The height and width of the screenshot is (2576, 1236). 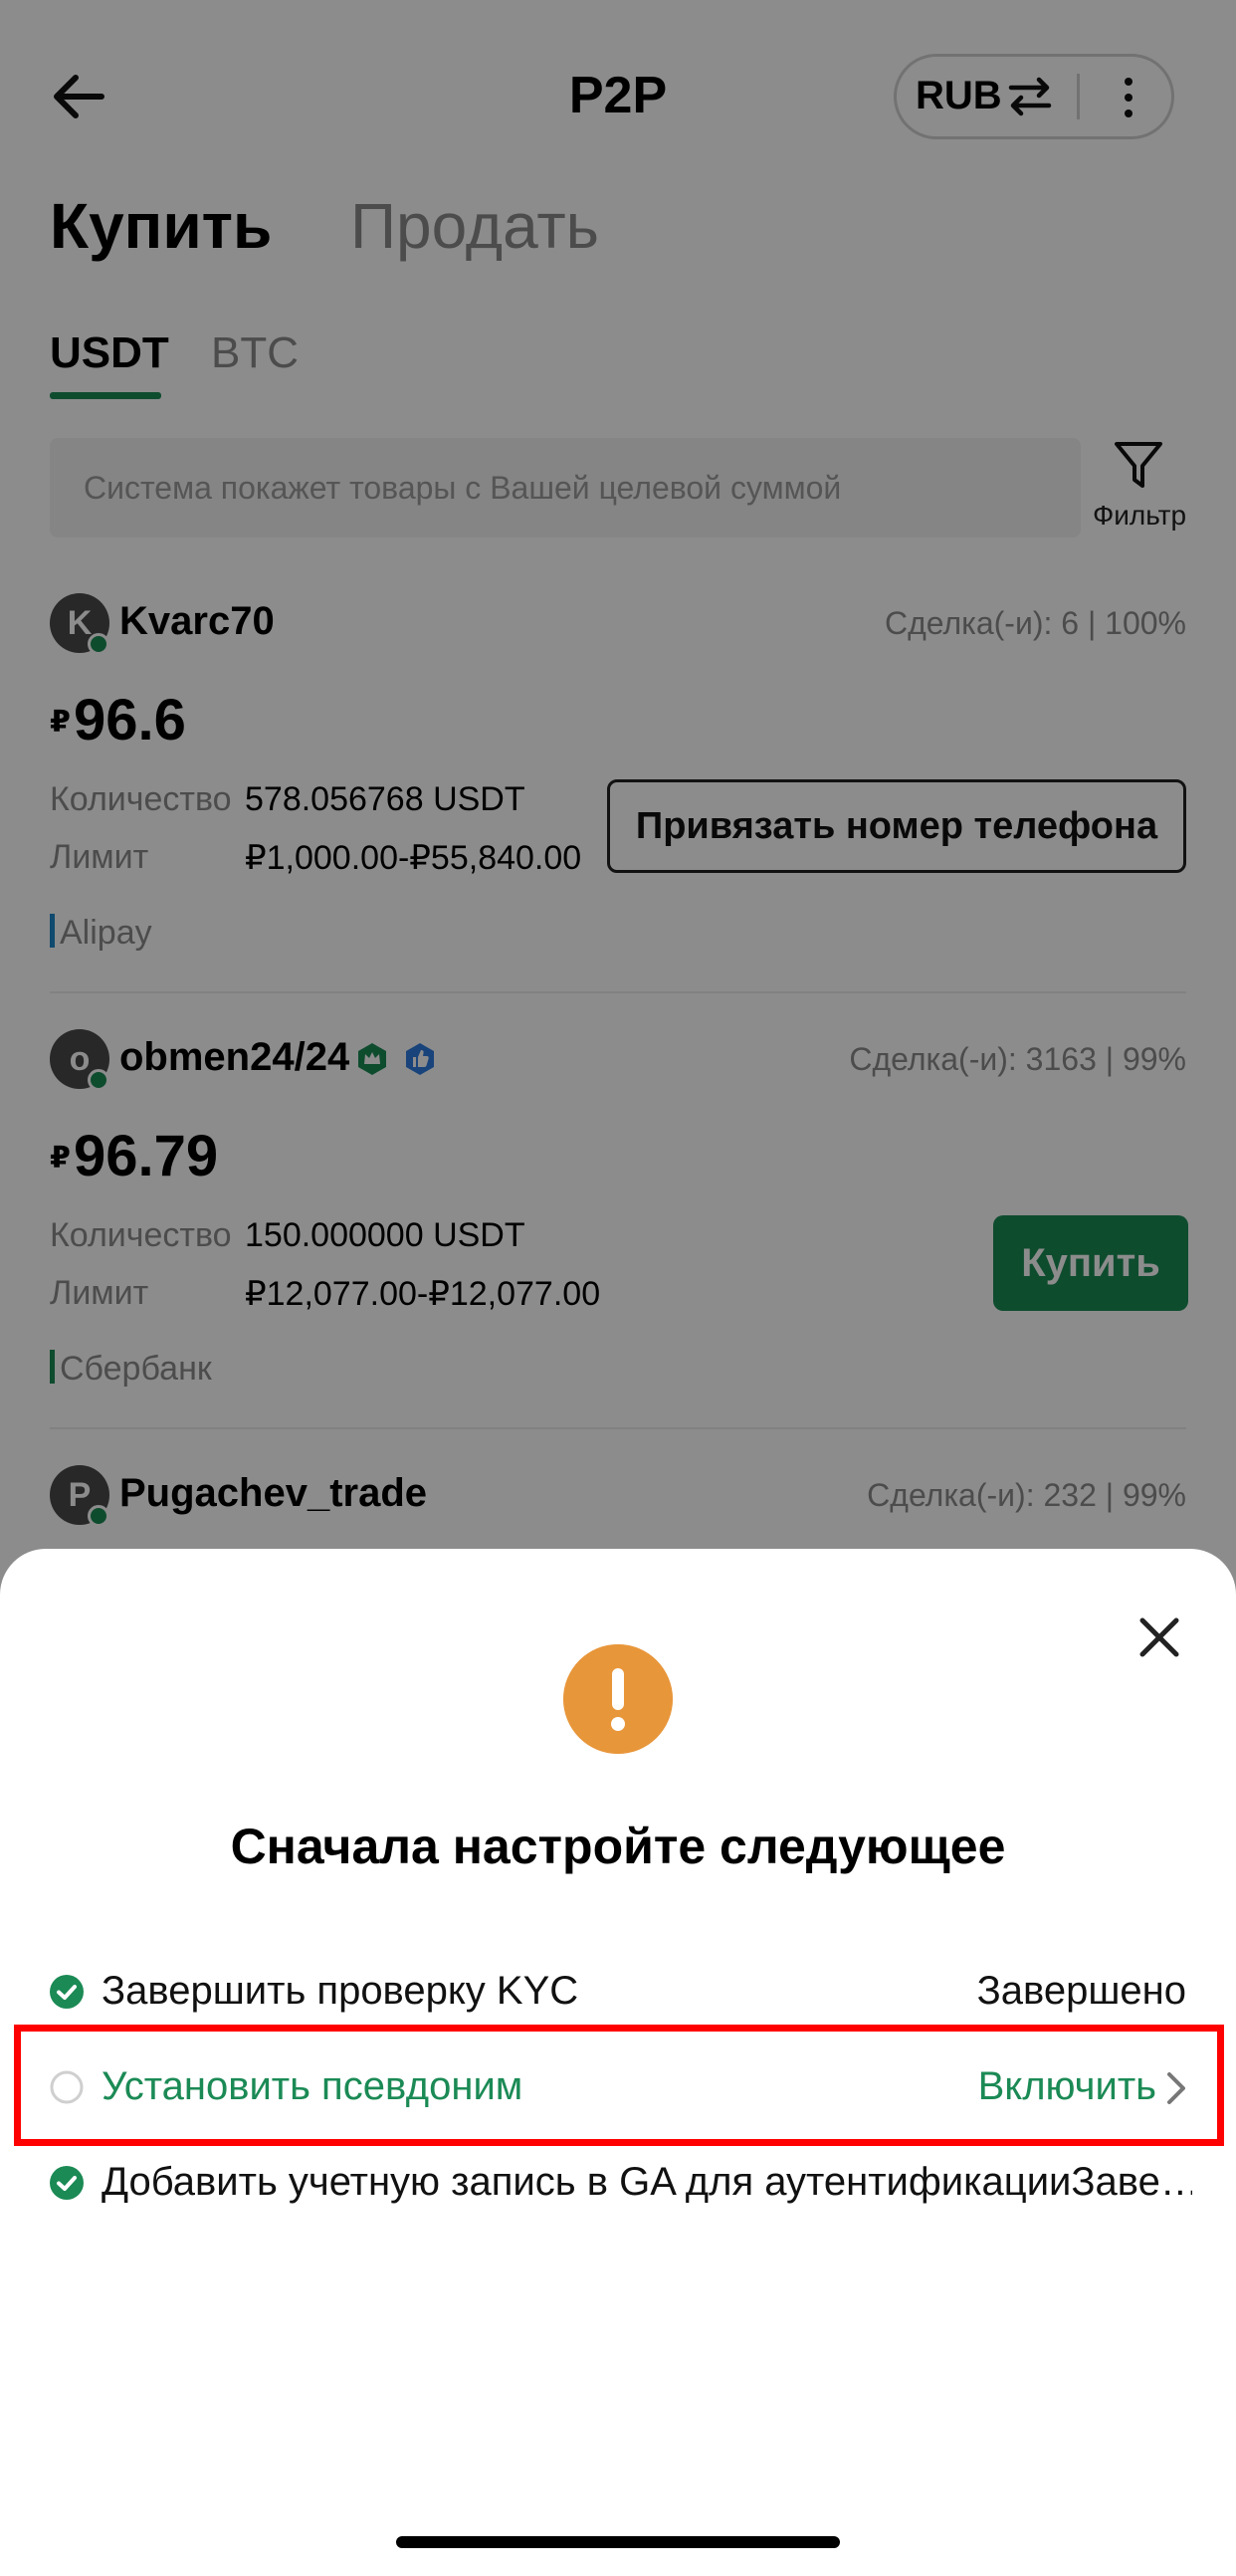 I want to click on close-icon, so click(x=1159, y=1637).